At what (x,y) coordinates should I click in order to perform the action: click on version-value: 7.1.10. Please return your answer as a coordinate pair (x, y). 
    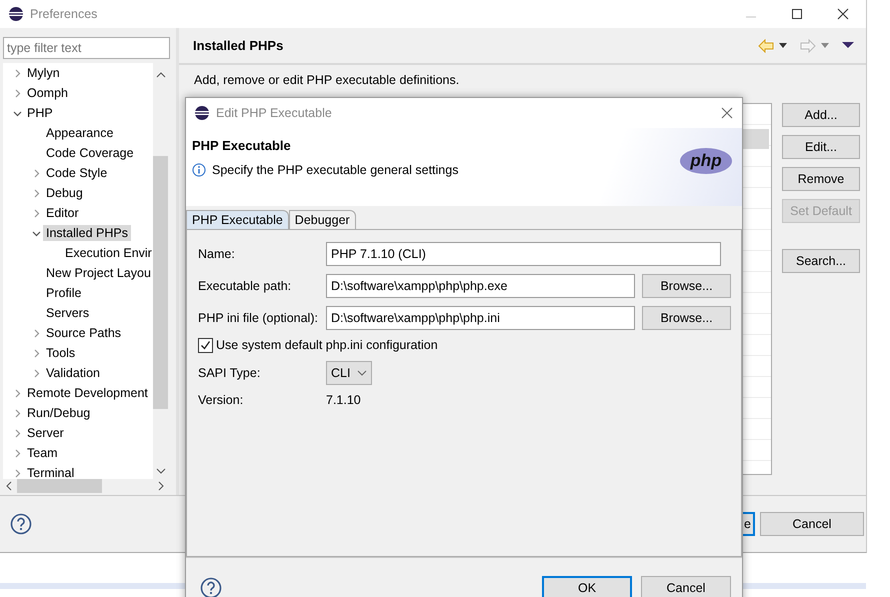
    Looking at the image, I should click on (344, 399).